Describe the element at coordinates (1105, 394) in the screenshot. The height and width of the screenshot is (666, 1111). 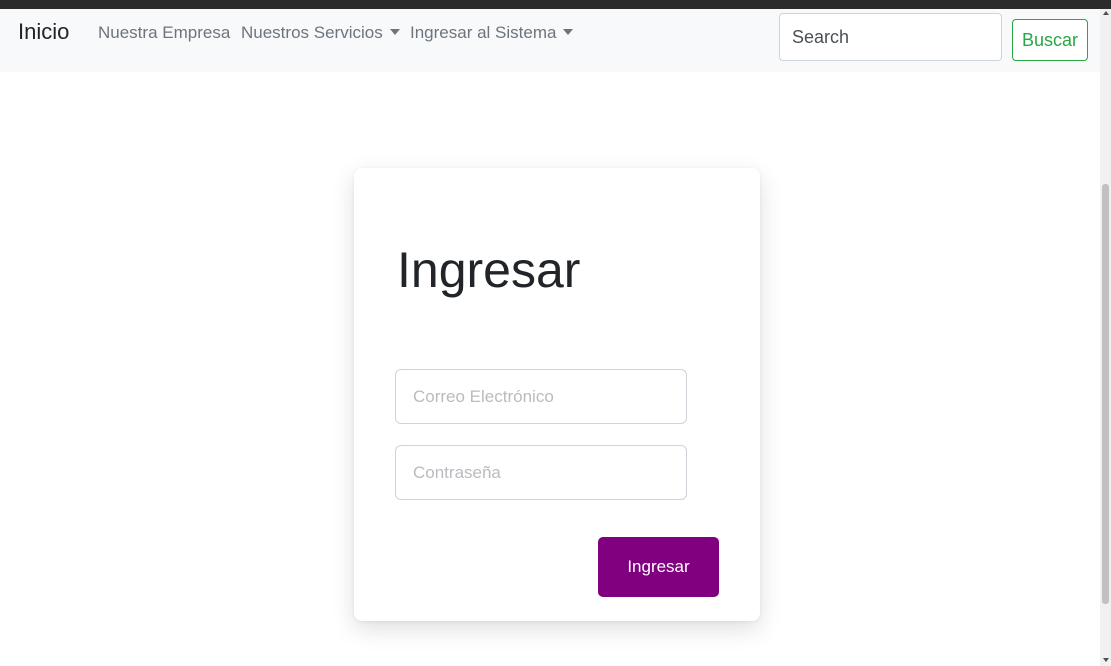
I see `scrollbar-thumb` at that location.